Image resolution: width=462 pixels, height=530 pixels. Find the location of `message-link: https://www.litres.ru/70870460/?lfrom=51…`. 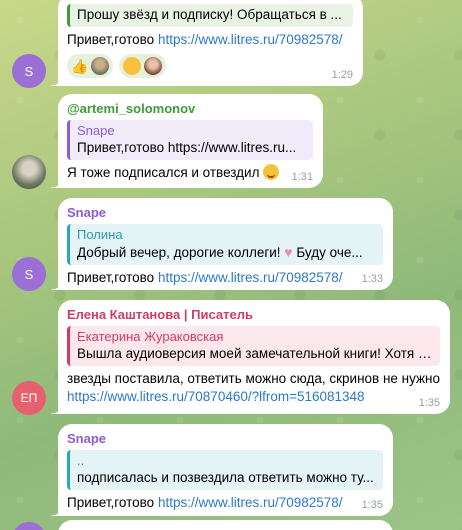

message-link: https://www.litres.ru/70870460/?lfrom=51… is located at coordinates (253, 397).